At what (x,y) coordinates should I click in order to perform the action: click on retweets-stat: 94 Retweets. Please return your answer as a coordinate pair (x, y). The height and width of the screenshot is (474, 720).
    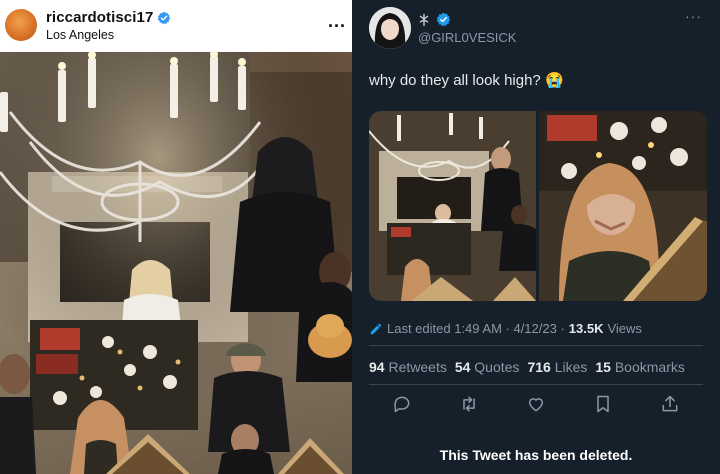
    Looking at the image, I should click on (408, 367).